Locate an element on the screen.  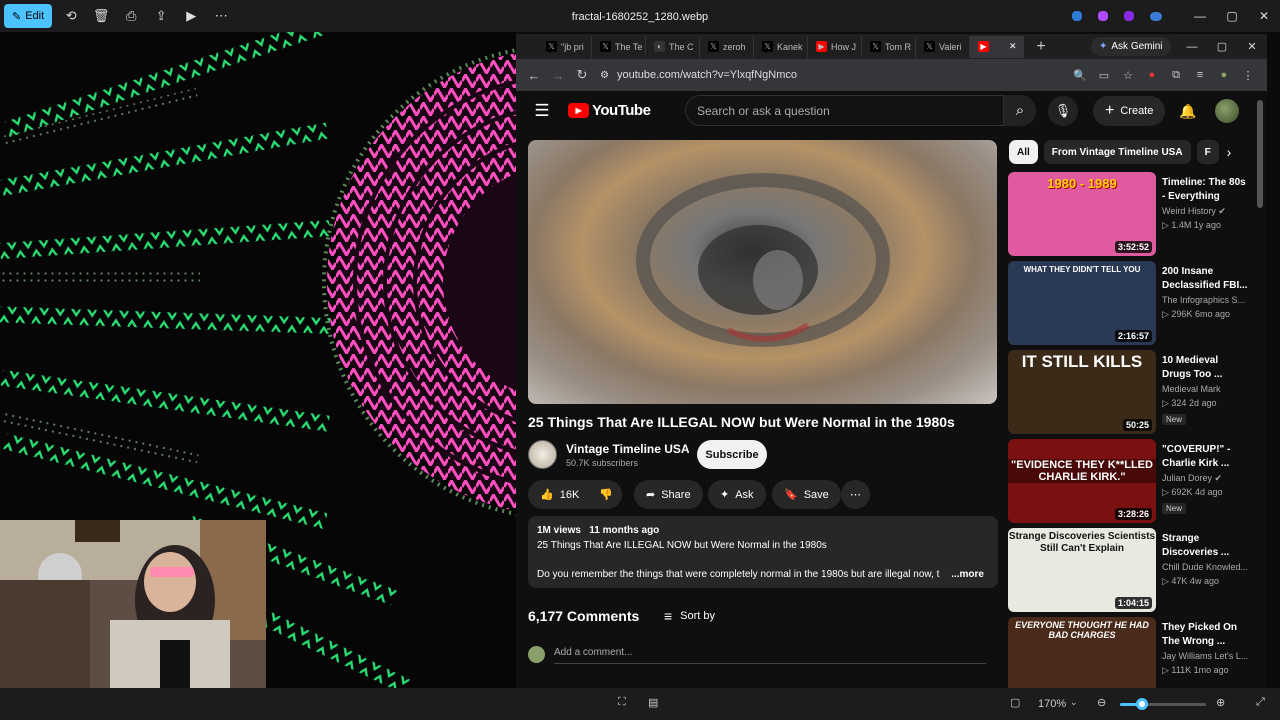
delete-icon: 🗑 is located at coordinates (101, 16).